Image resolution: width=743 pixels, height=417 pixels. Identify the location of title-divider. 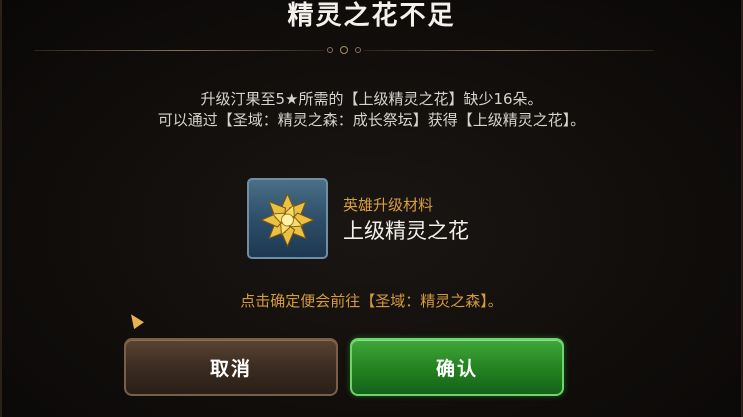
(344, 50).